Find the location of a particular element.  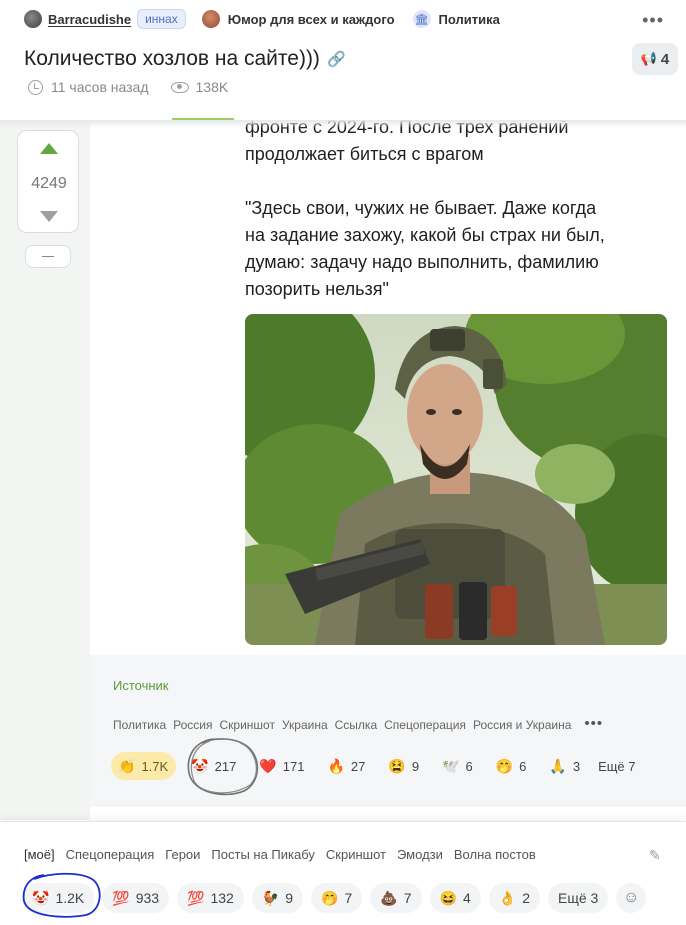

tag-item: Политика is located at coordinates (139, 725).